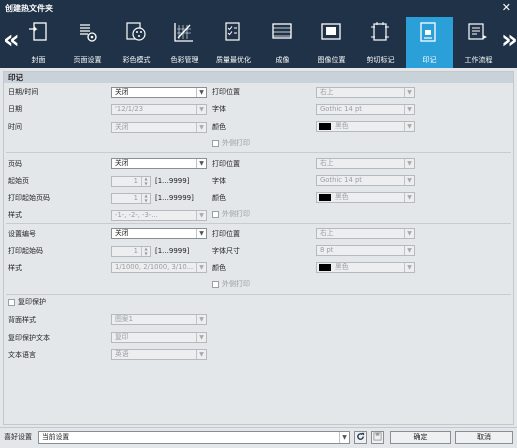 The image size is (517, 448). I want to click on refresh-button, so click(360, 437).